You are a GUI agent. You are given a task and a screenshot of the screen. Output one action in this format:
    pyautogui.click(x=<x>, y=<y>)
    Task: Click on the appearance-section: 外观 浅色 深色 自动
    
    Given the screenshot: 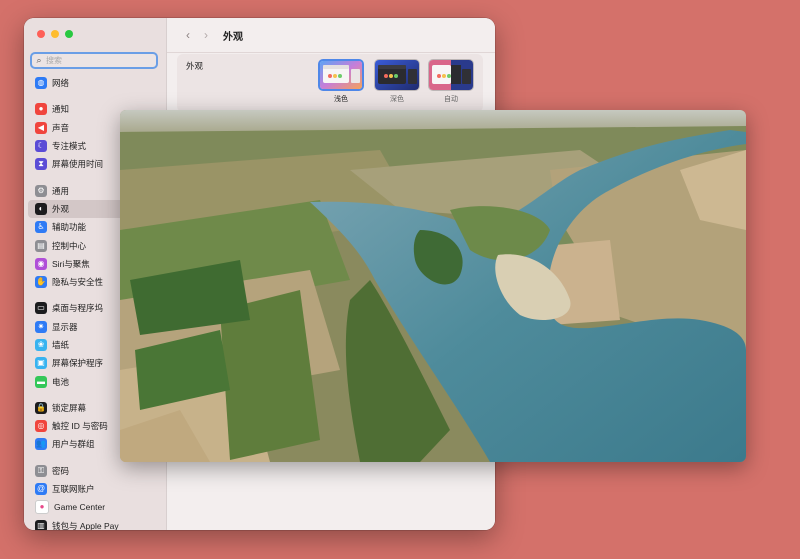 What is the action you would take?
    pyautogui.click(x=330, y=83)
    